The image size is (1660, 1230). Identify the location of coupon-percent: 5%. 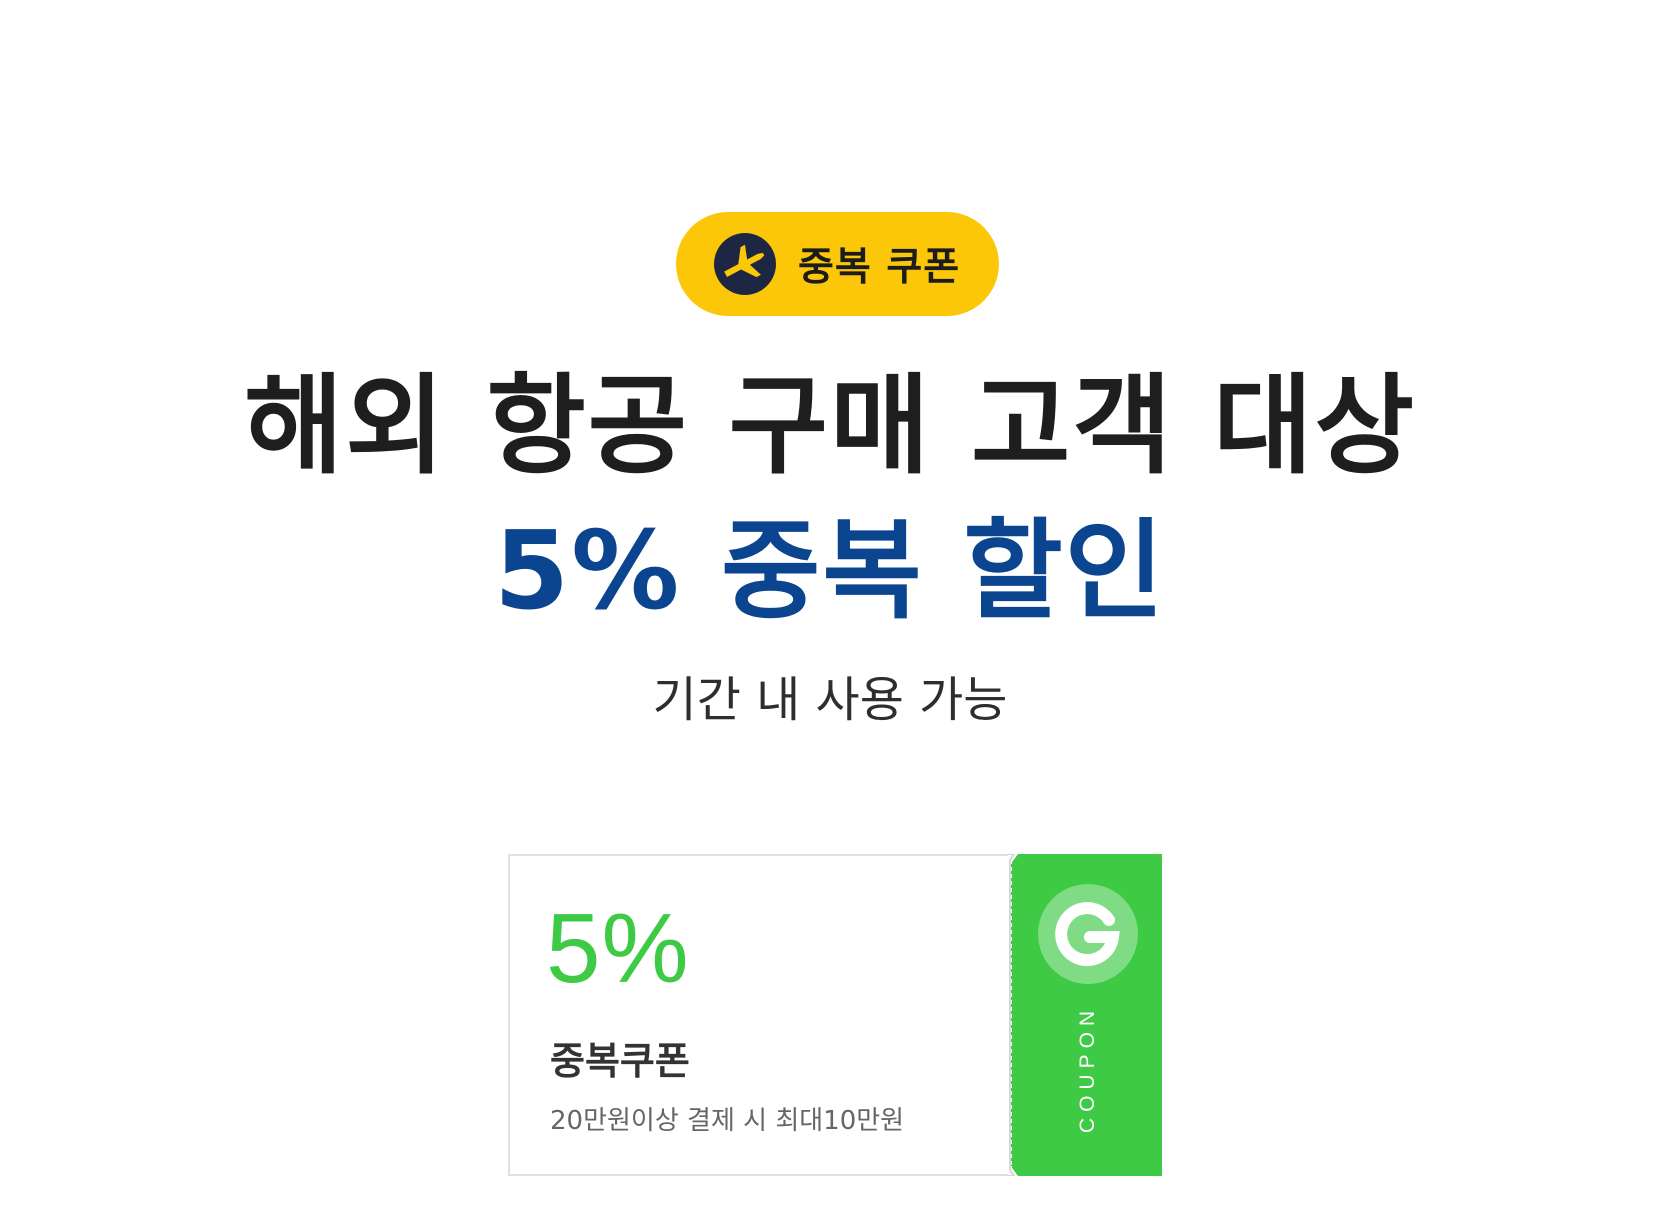
(618, 948).